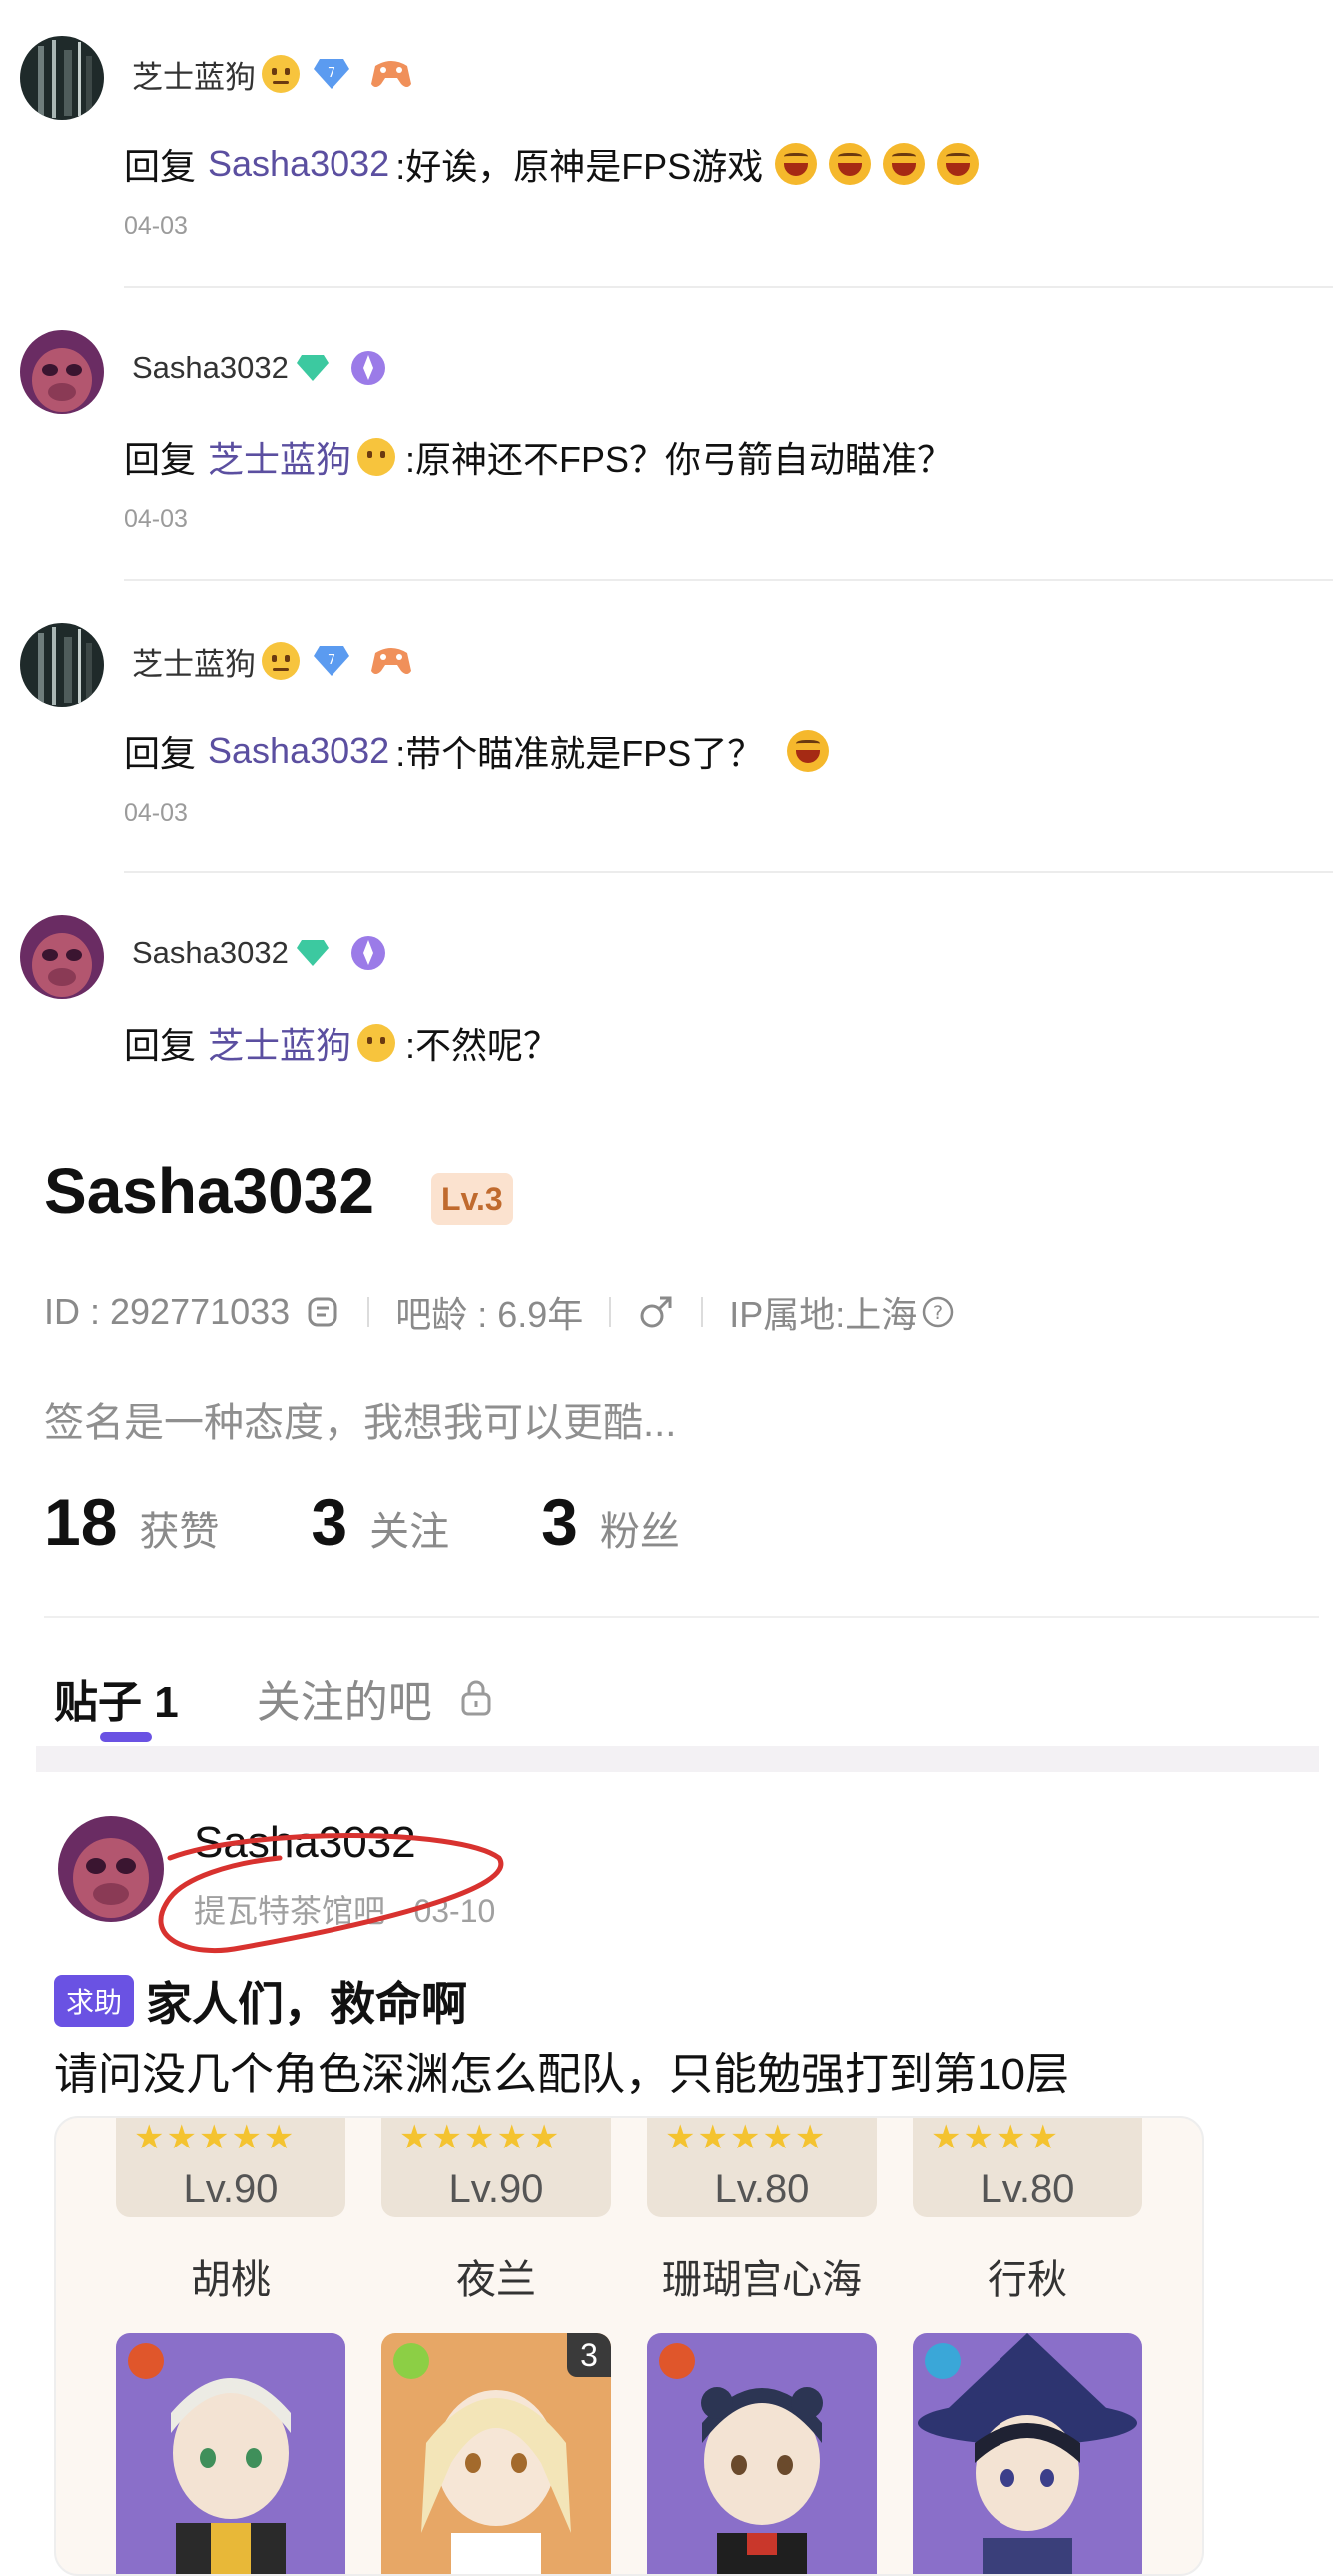 This screenshot has width=1333, height=2576. I want to click on help-icon: ?, so click(938, 1312).